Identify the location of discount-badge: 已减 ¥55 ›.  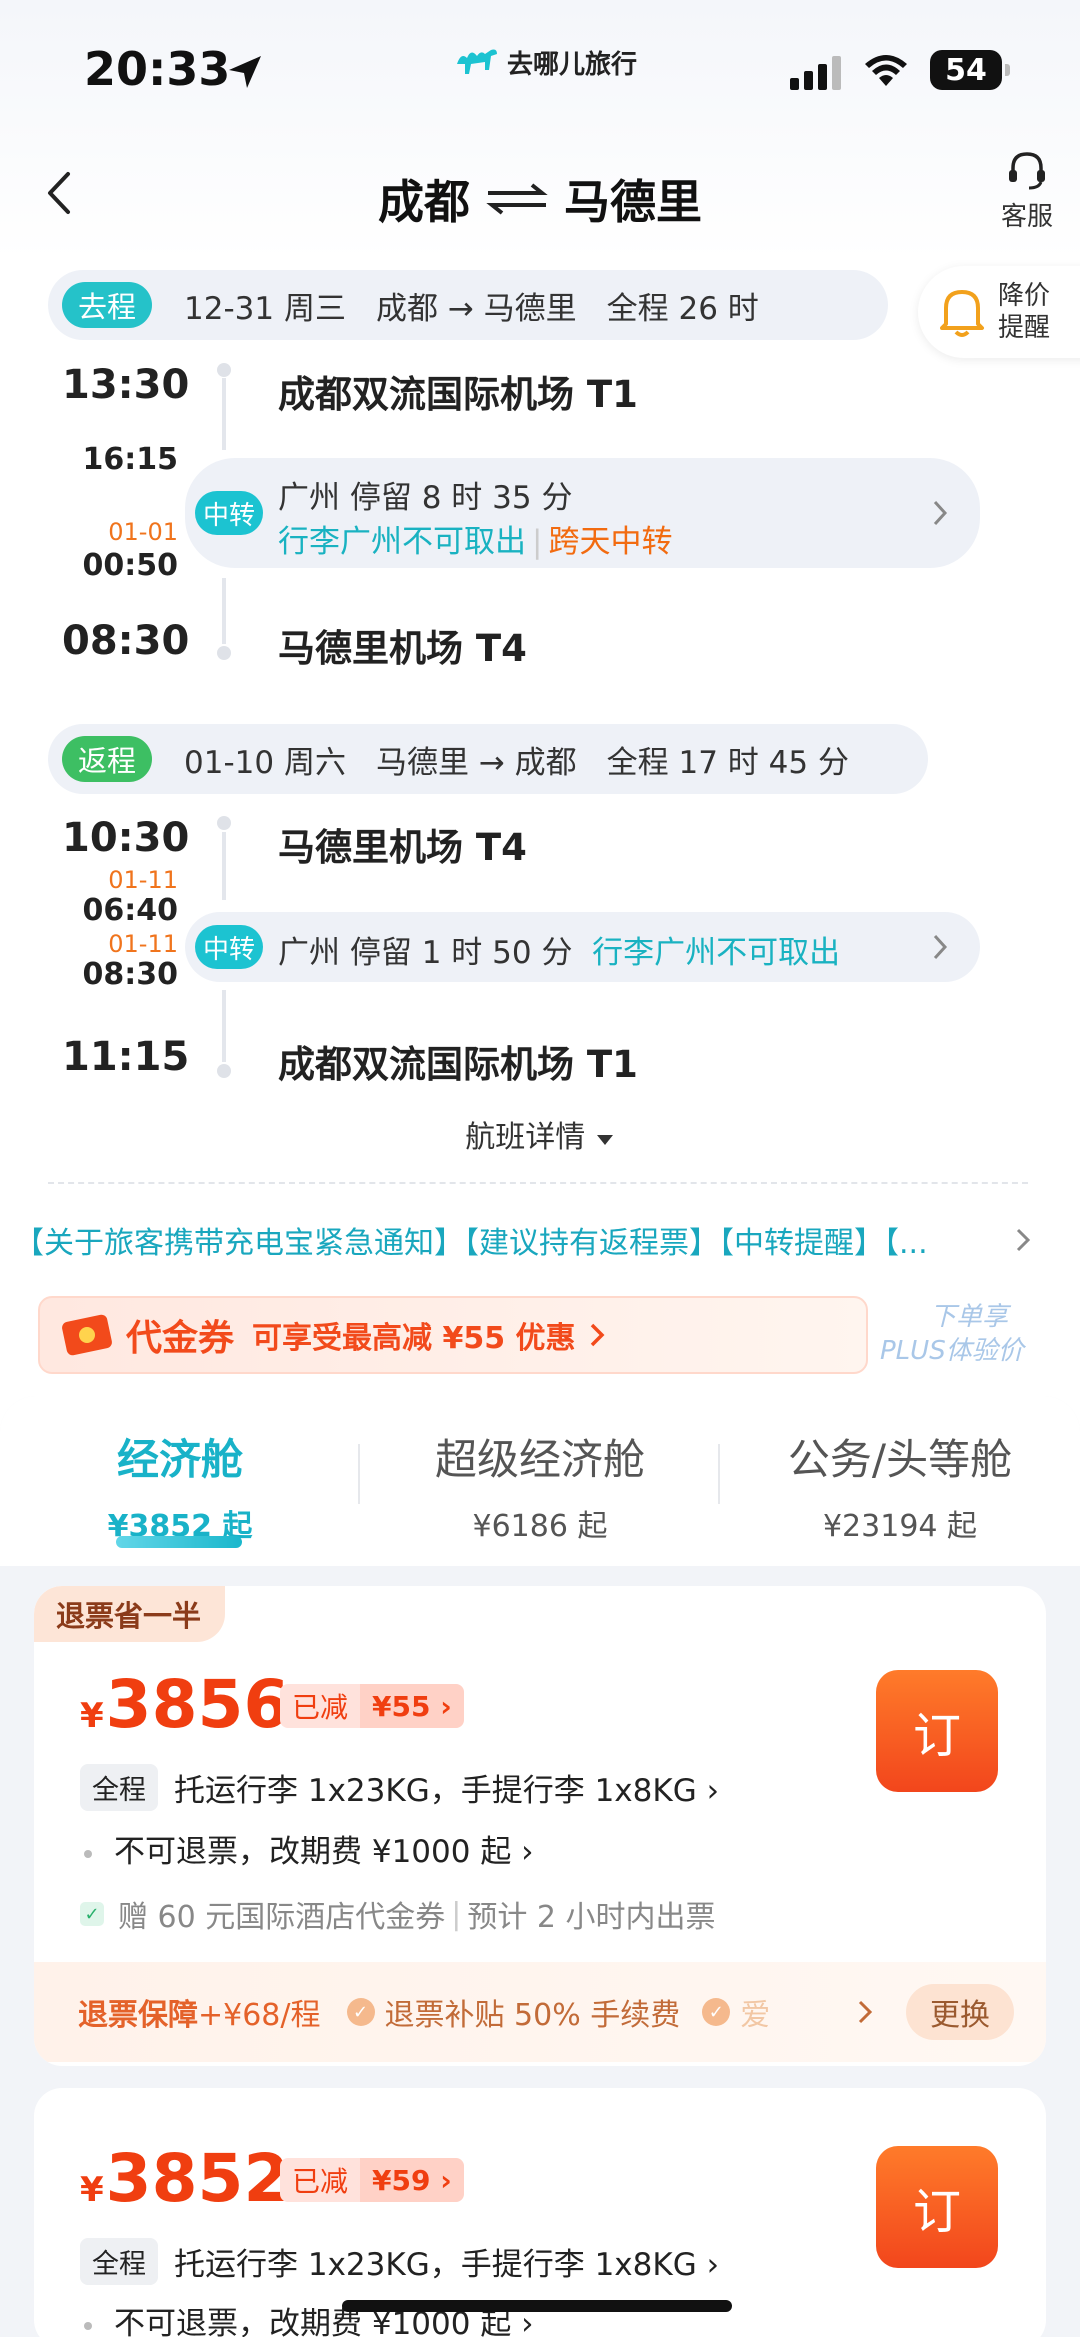
(372, 1706).